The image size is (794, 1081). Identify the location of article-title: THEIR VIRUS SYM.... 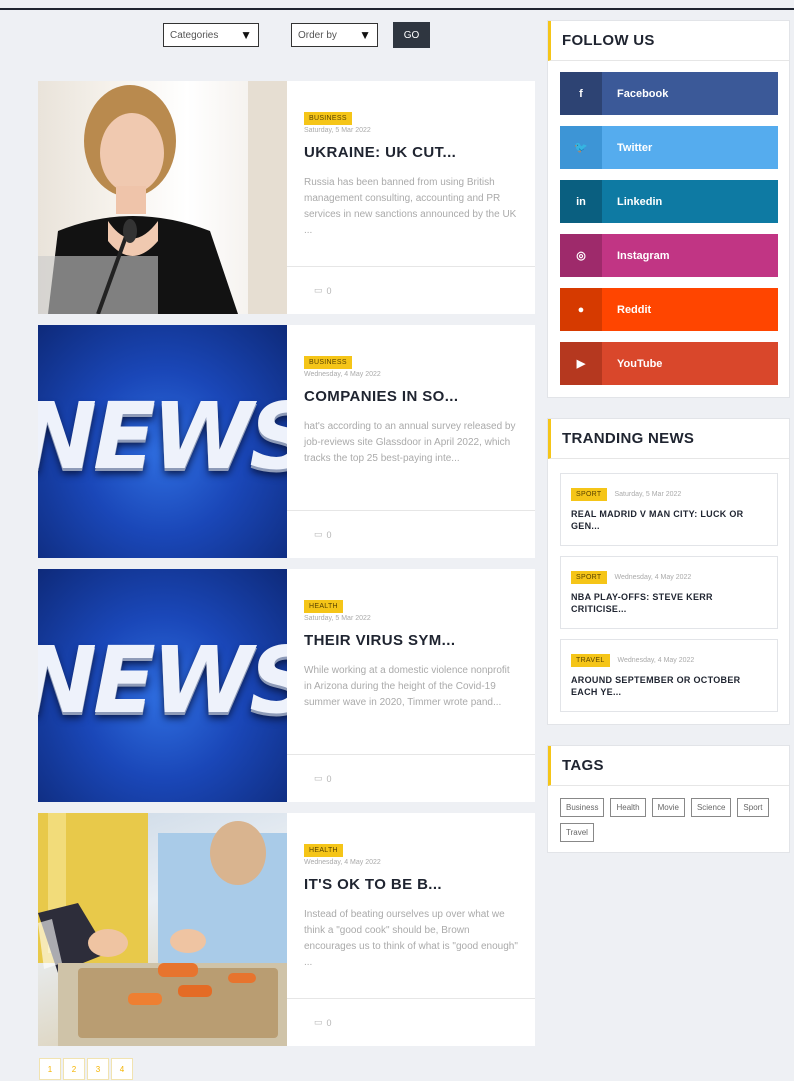
(411, 640).